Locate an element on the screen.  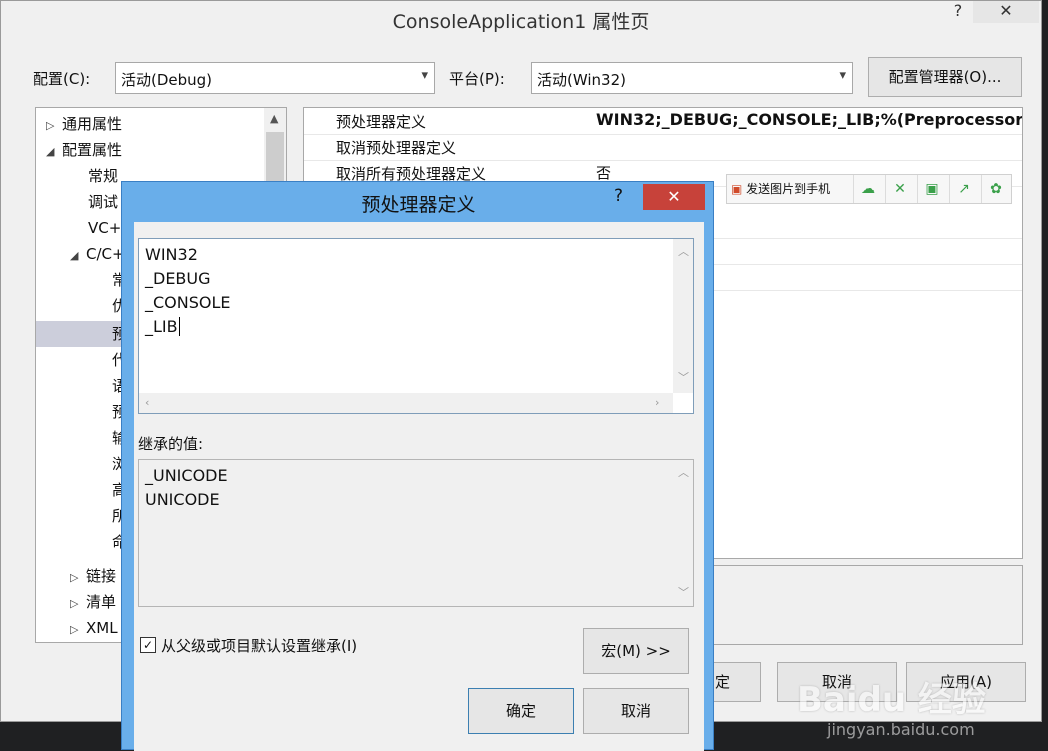
watermark-url: jingyan.baidu.com is located at coordinates (901, 729).